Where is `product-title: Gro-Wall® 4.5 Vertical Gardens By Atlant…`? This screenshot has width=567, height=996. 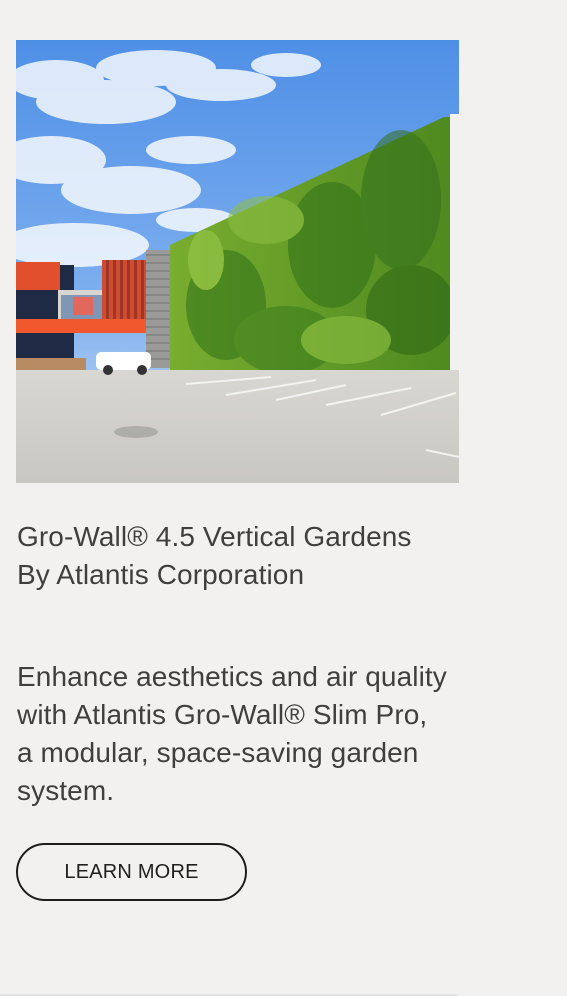
product-title: Gro-Wall® 4.5 Vertical Gardens By Atlant… is located at coordinates (247, 556).